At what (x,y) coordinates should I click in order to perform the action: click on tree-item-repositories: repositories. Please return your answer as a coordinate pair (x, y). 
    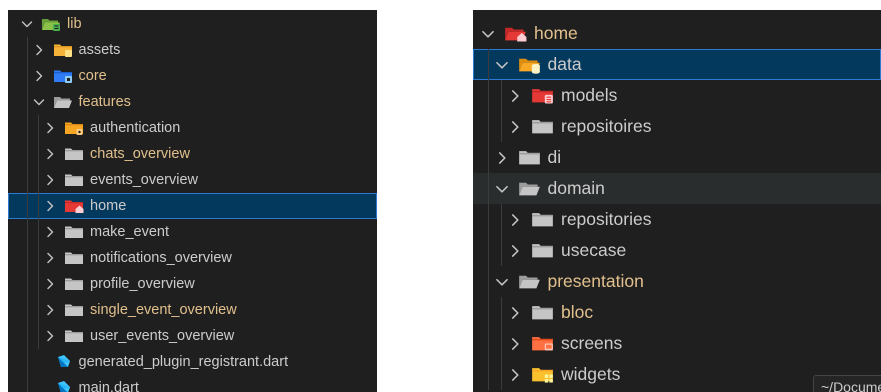
    Looking at the image, I should click on (677, 219).